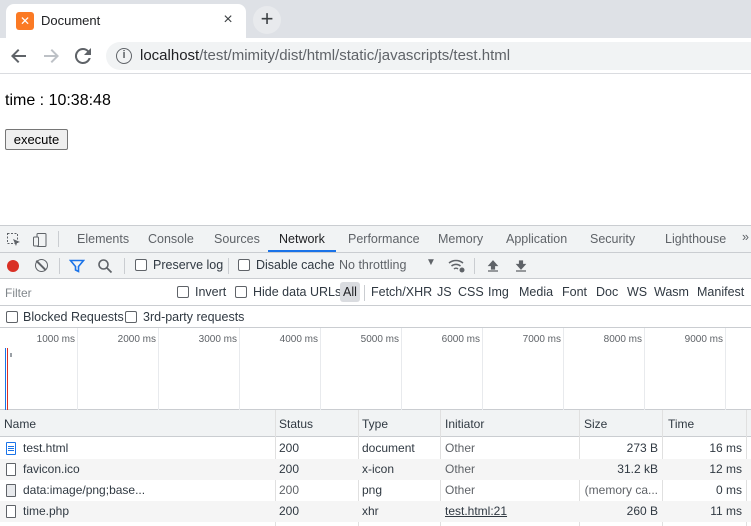  Describe the element at coordinates (375, 448) in the screenshot. I see `table-row: test.html 200 document Other 273 B 16 ms` at that location.